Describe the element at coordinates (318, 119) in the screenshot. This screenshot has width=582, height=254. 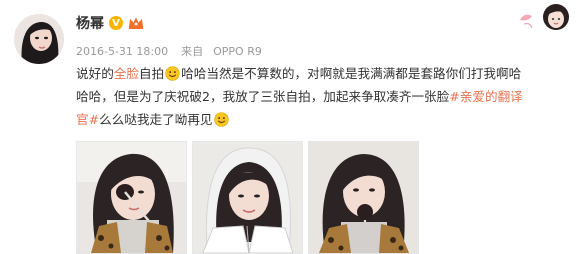
I see `post-text-line-3: 官#么么哒我走了呦再见` at that location.